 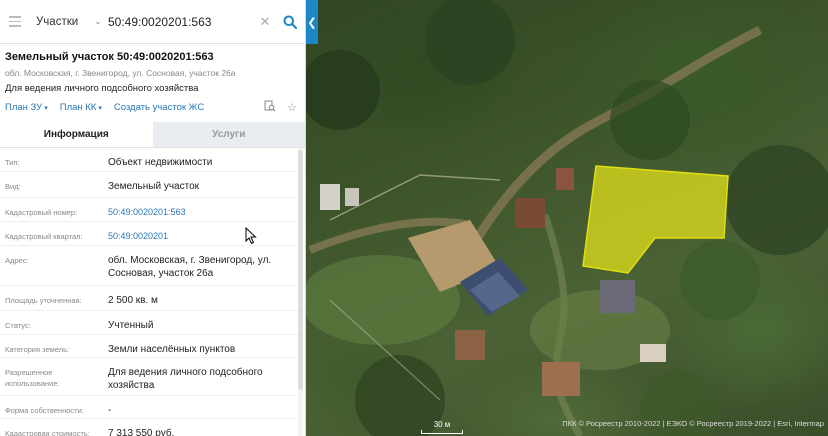 What do you see at coordinates (18, 325) in the screenshot?
I see `info-label: Статус:` at bounding box center [18, 325].